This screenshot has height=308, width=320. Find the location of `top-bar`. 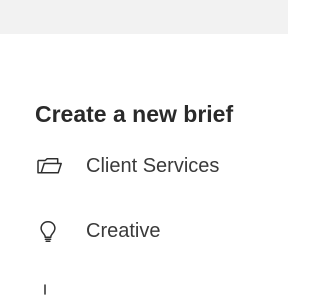

top-bar is located at coordinates (144, 17).